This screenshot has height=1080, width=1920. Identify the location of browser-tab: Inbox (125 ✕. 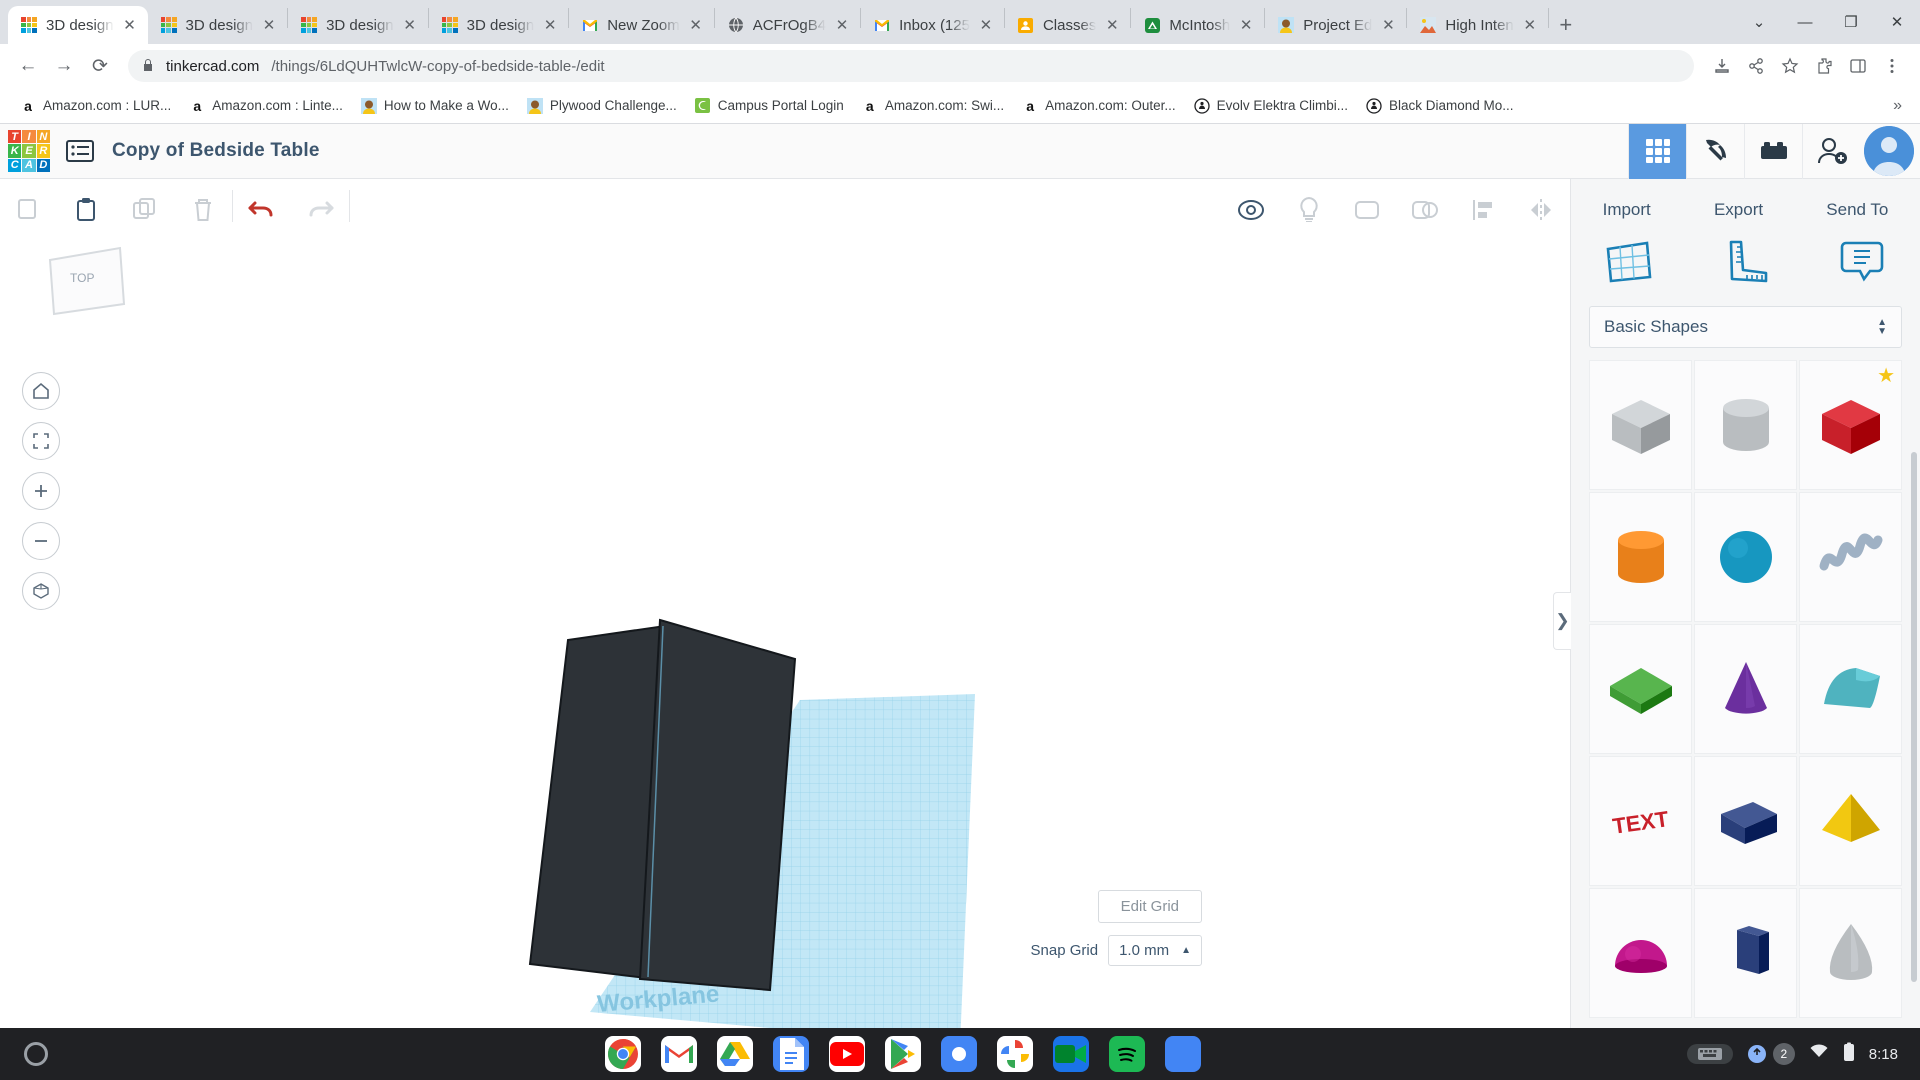
(932, 25).